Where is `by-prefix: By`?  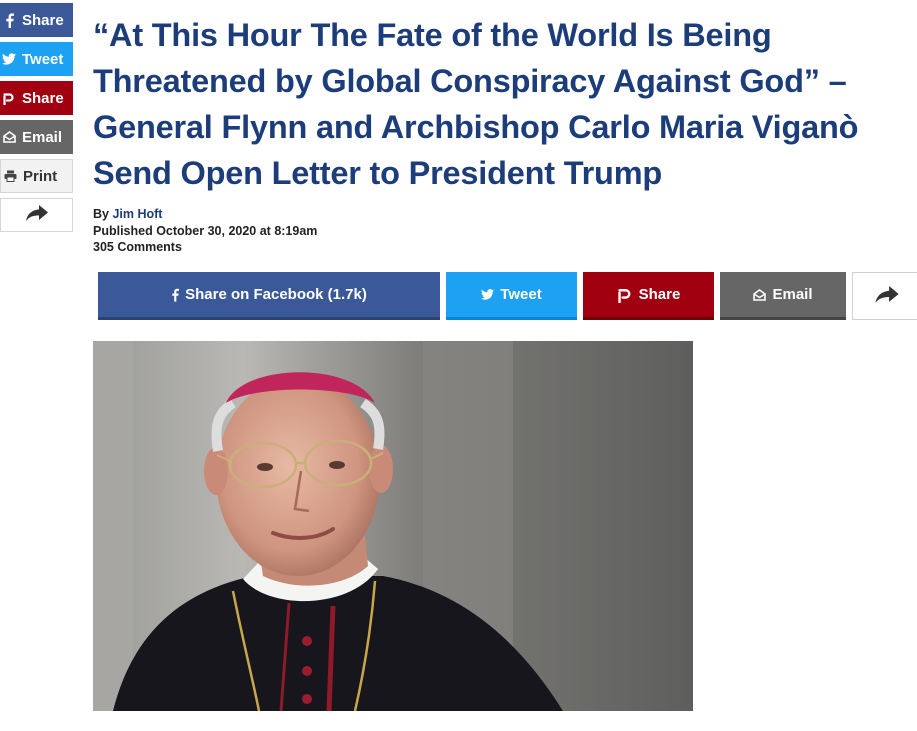 by-prefix: By is located at coordinates (101, 214).